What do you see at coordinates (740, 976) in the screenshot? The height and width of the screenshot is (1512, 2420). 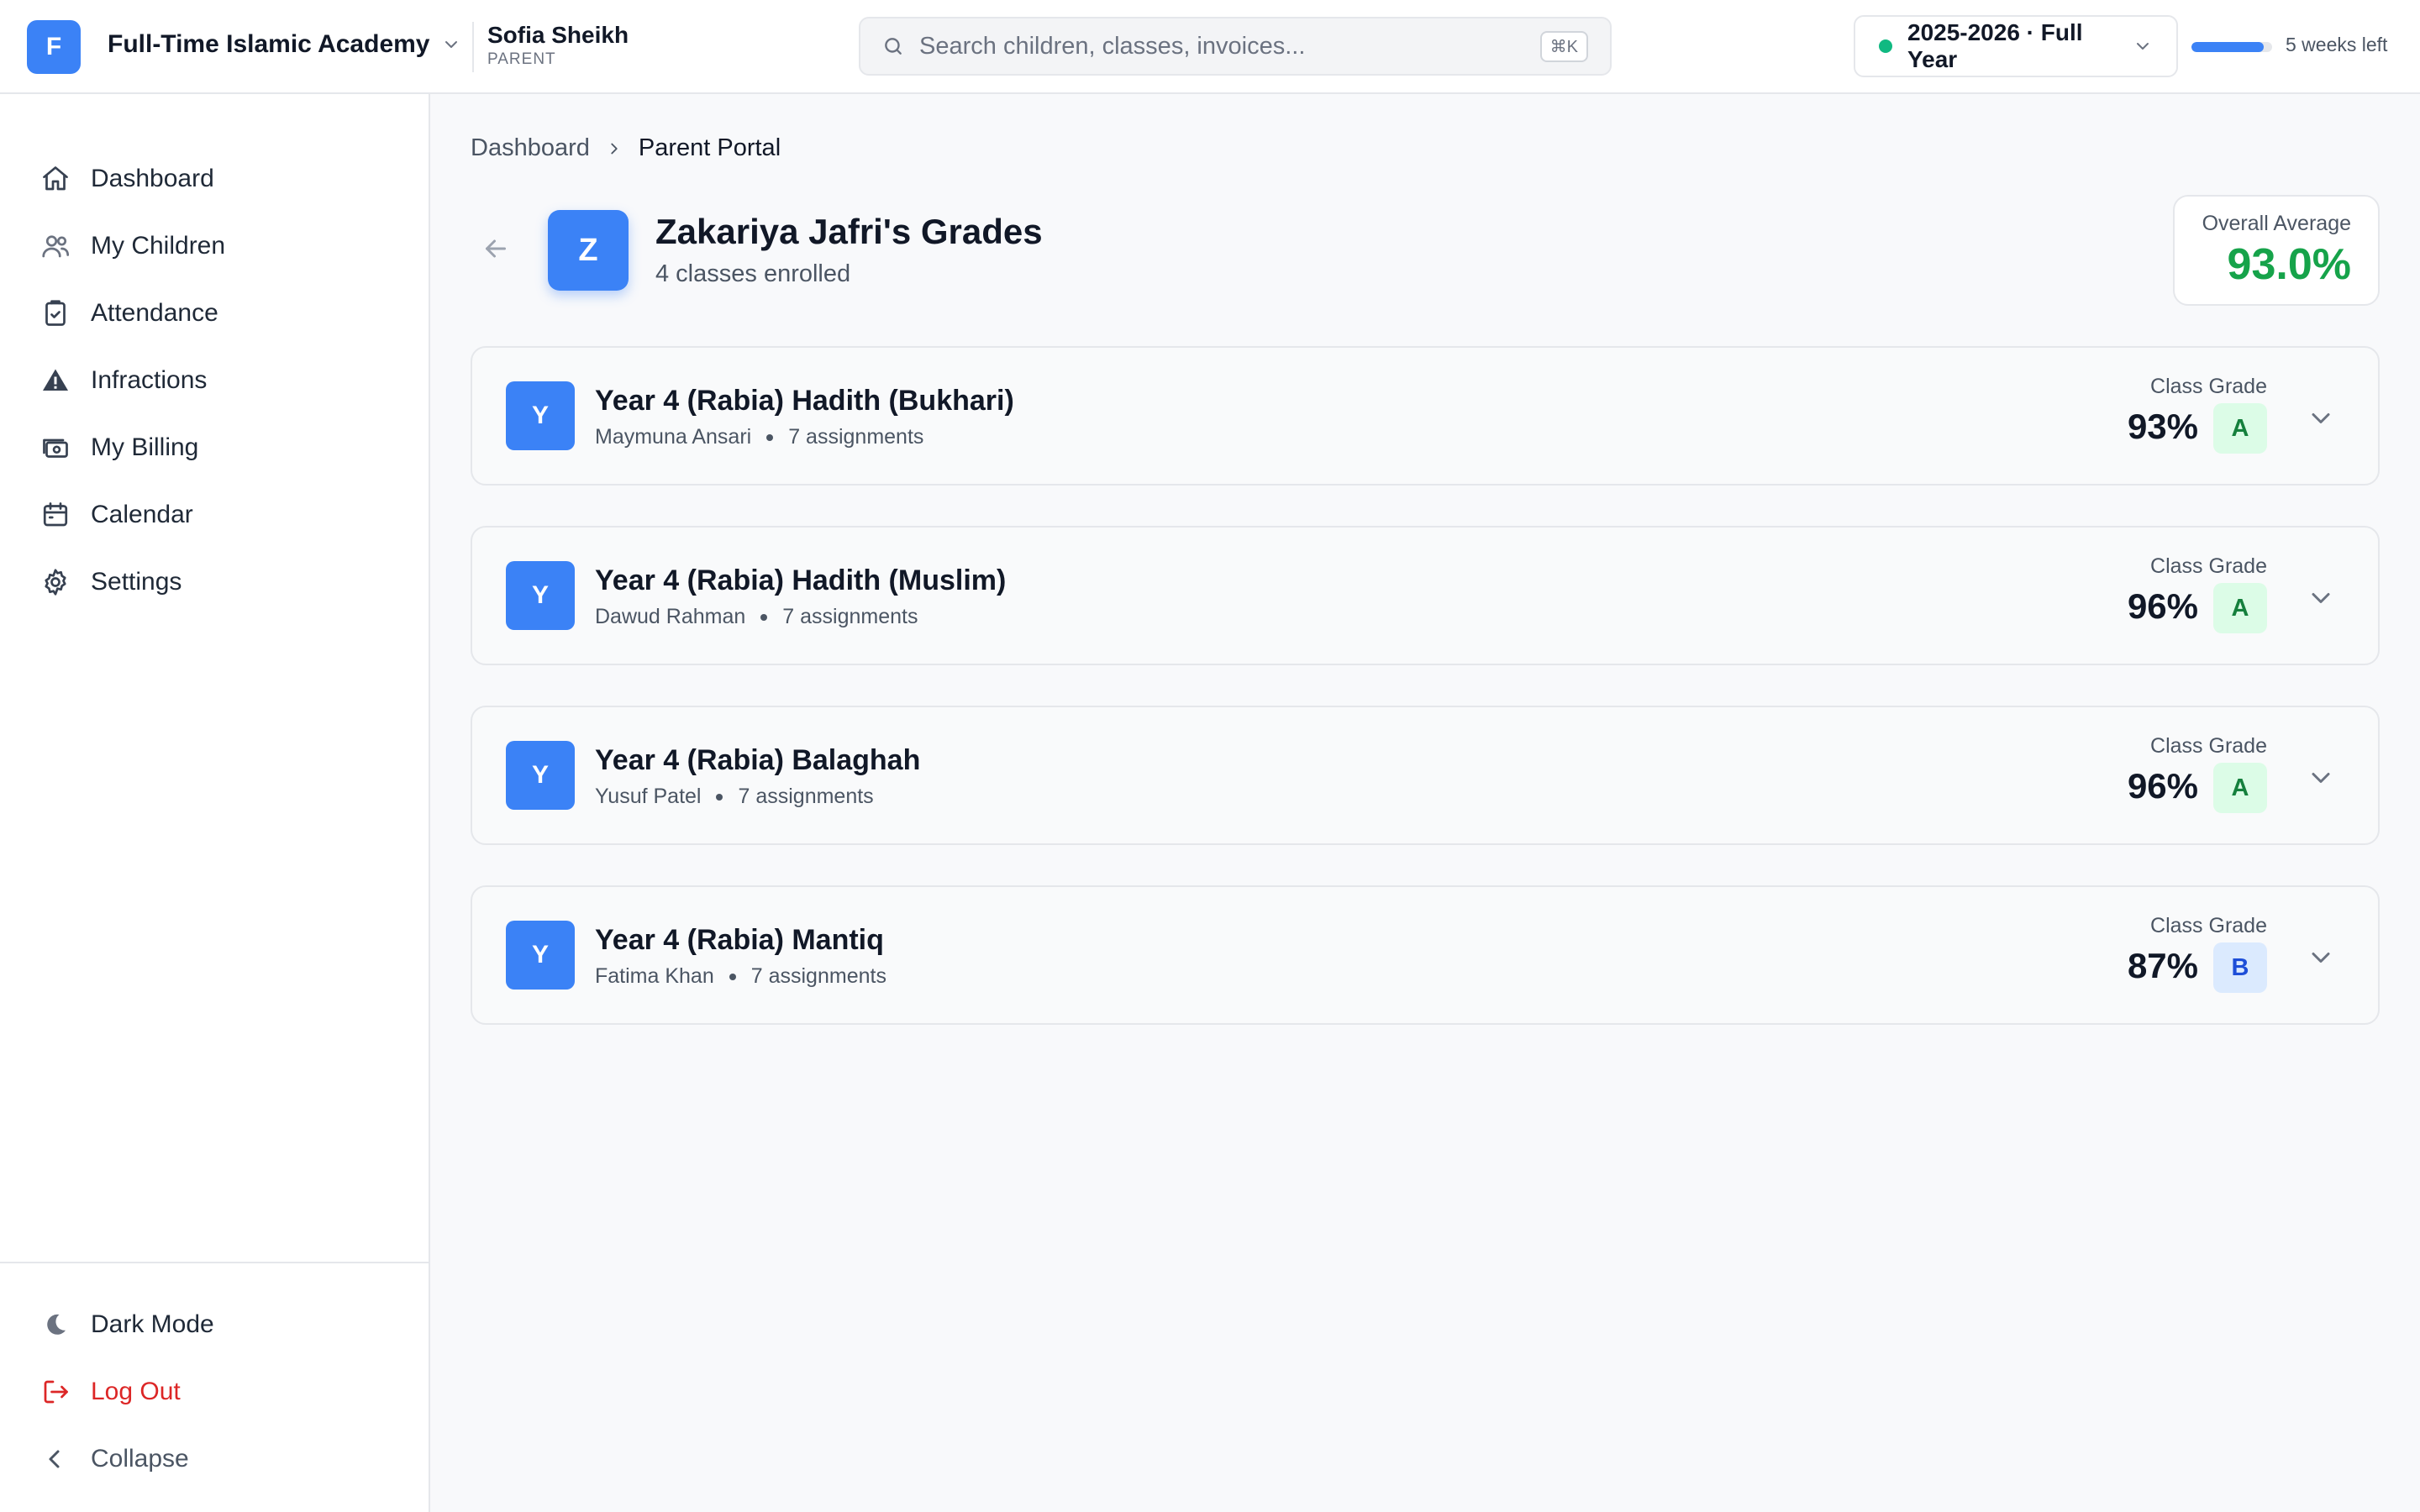 I see `class-meta: Fatima Khan 7 assignments` at bounding box center [740, 976].